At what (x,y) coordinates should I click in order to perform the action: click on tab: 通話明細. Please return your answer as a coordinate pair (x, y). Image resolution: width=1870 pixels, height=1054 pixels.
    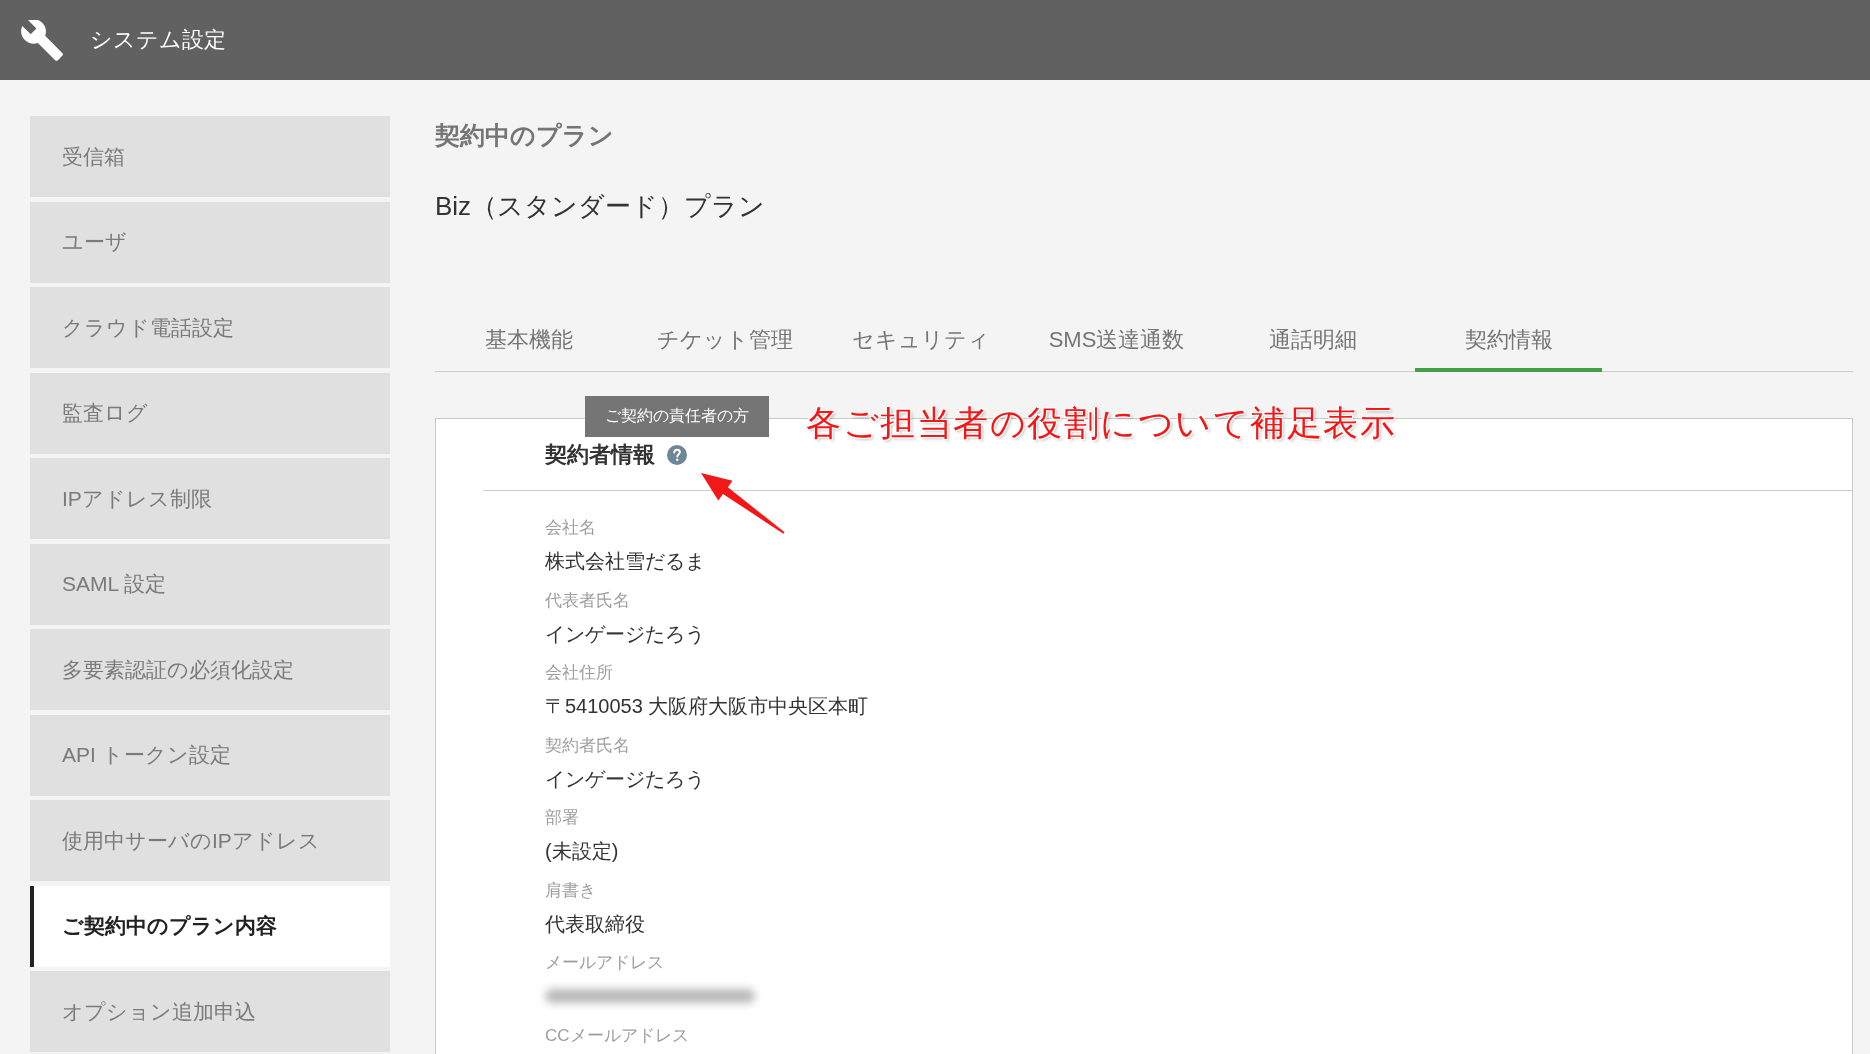
    Looking at the image, I should click on (1312, 342).